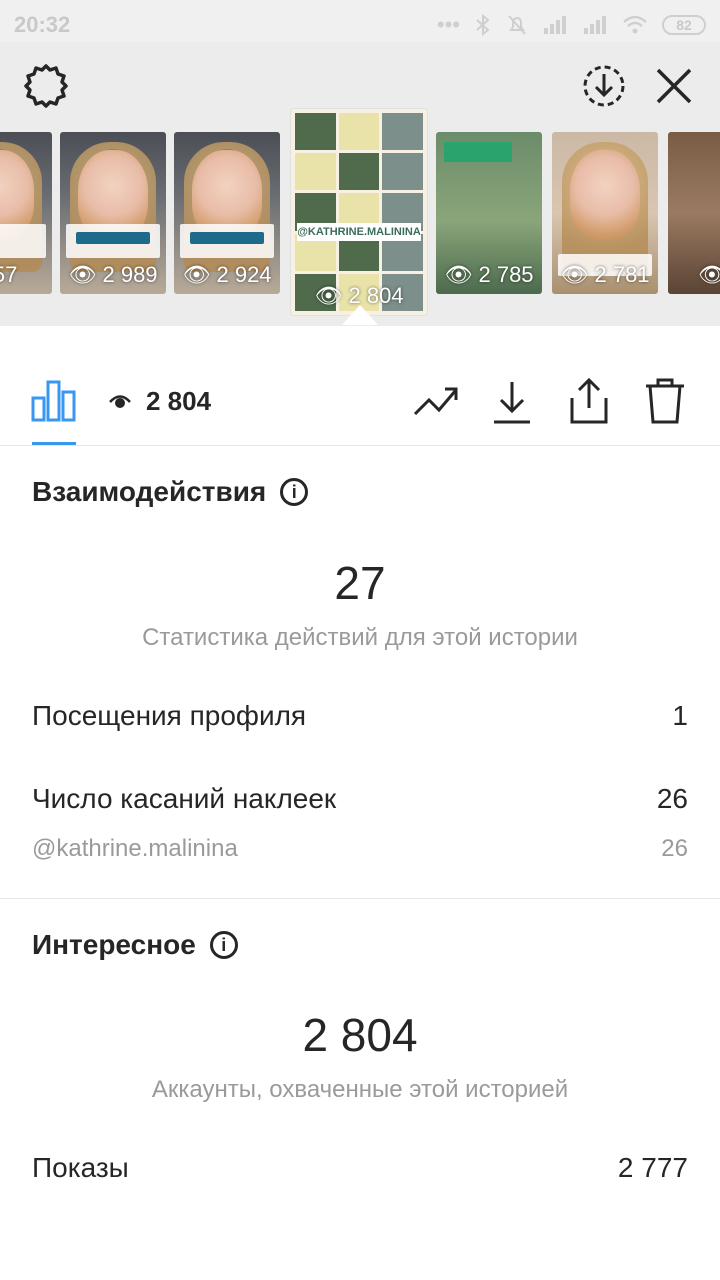 The width and height of the screenshot is (720, 1280). What do you see at coordinates (605, 274) in the screenshot?
I see `thumb-view-count: 👁 2 781` at bounding box center [605, 274].